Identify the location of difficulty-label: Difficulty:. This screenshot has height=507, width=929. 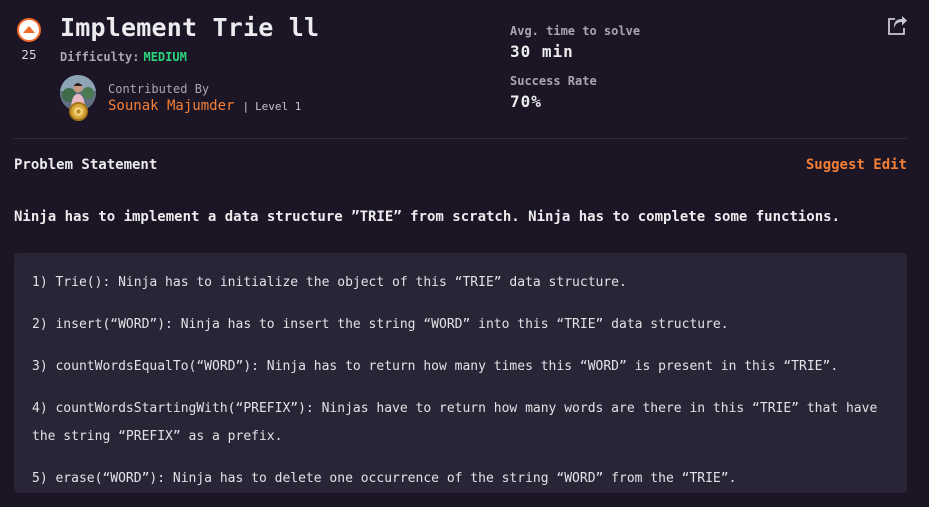
(100, 57).